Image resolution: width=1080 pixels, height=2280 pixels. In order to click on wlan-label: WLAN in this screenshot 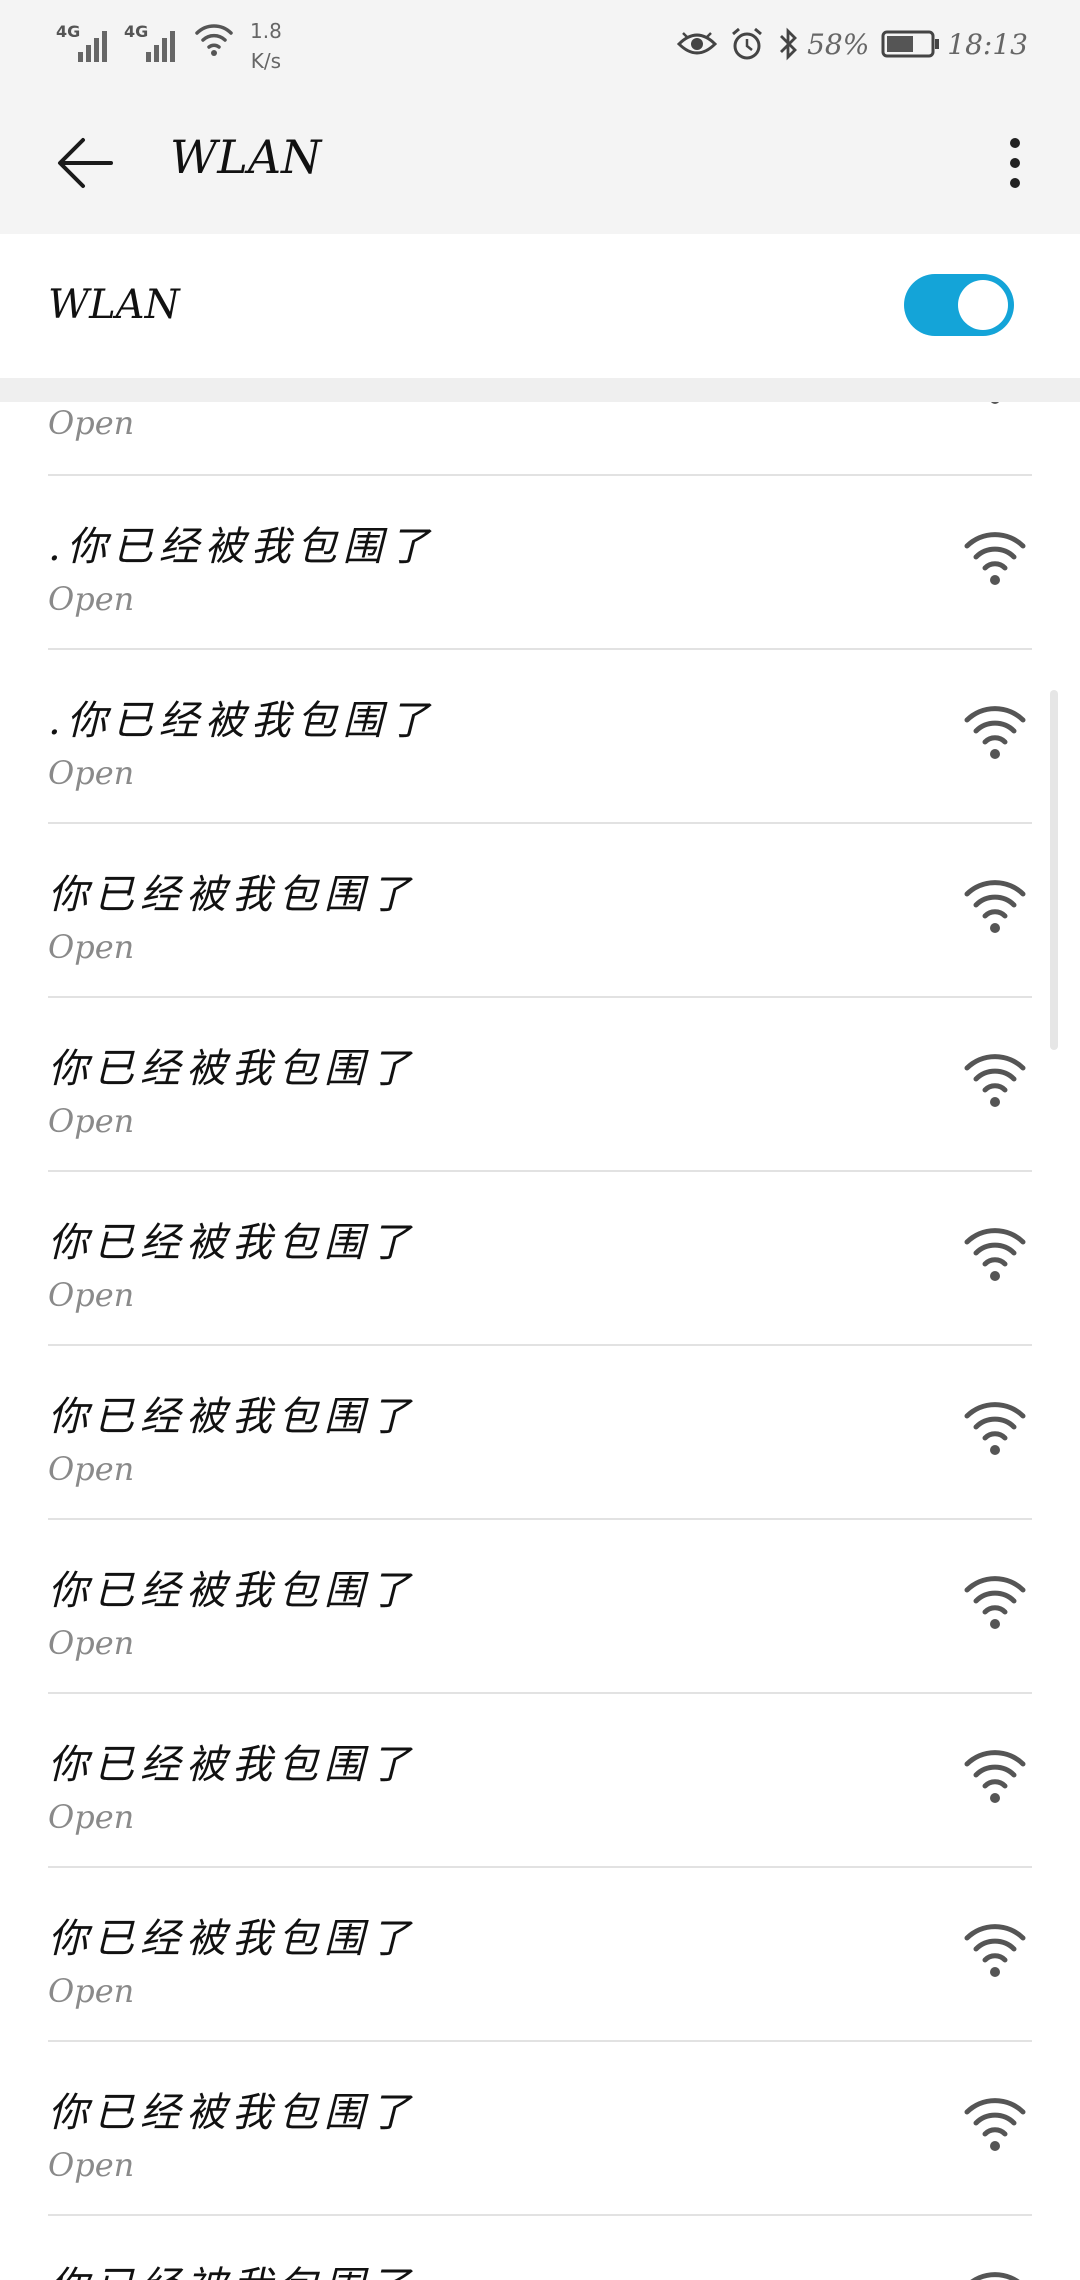, I will do `click(114, 305)`.